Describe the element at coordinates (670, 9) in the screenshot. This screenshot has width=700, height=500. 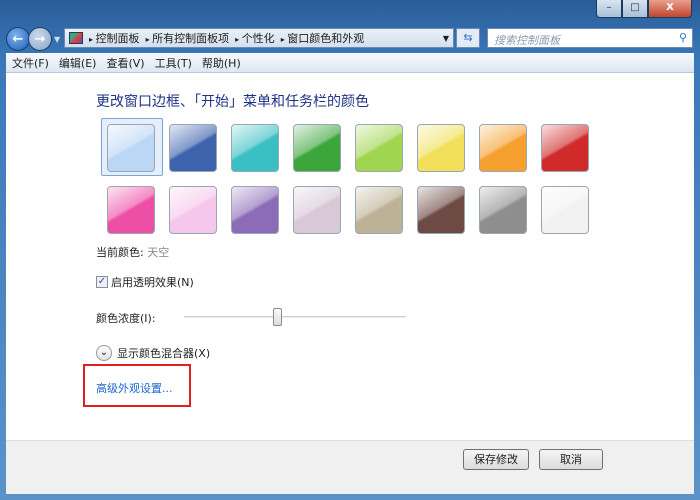
I see `close-button: X` at that location.